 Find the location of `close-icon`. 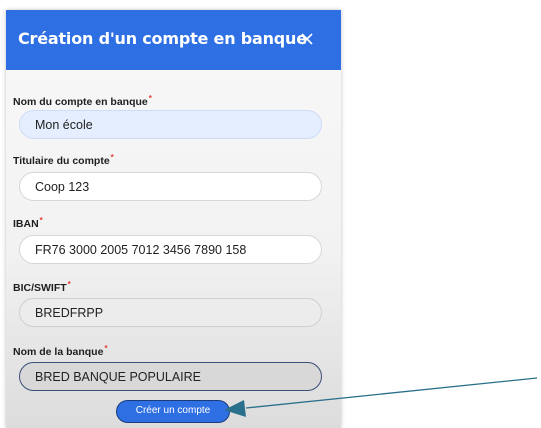

close-icon is located at coordinates (307, 39).